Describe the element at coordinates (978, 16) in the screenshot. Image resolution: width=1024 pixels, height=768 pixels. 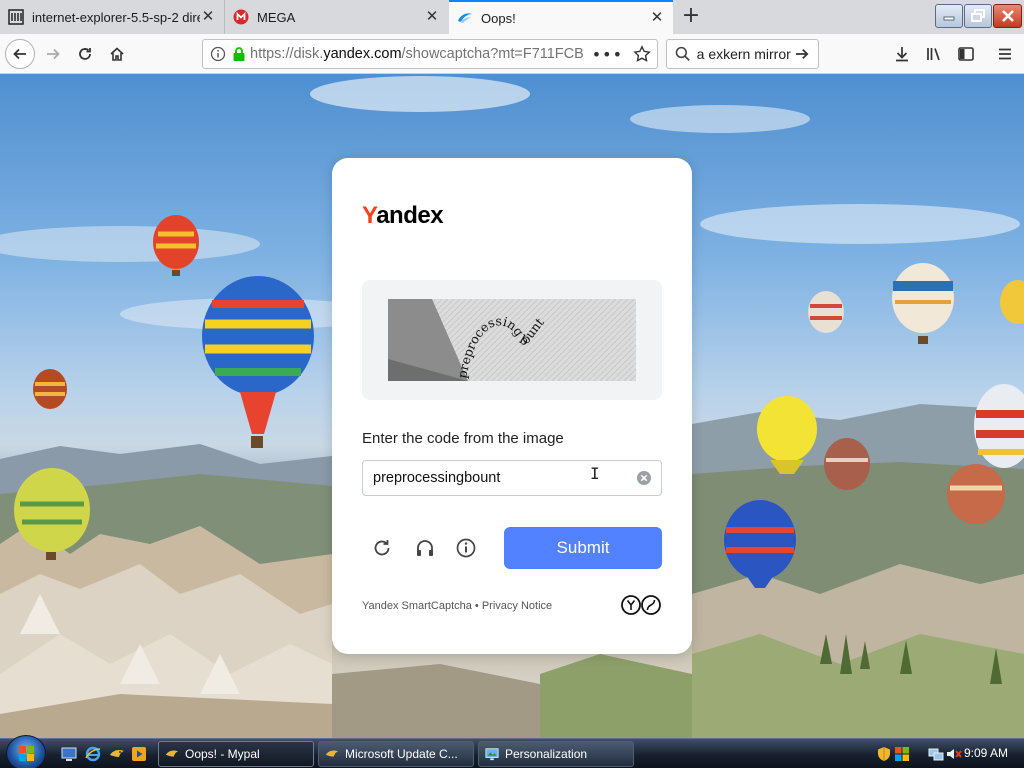
I see `restore-button` at that location.